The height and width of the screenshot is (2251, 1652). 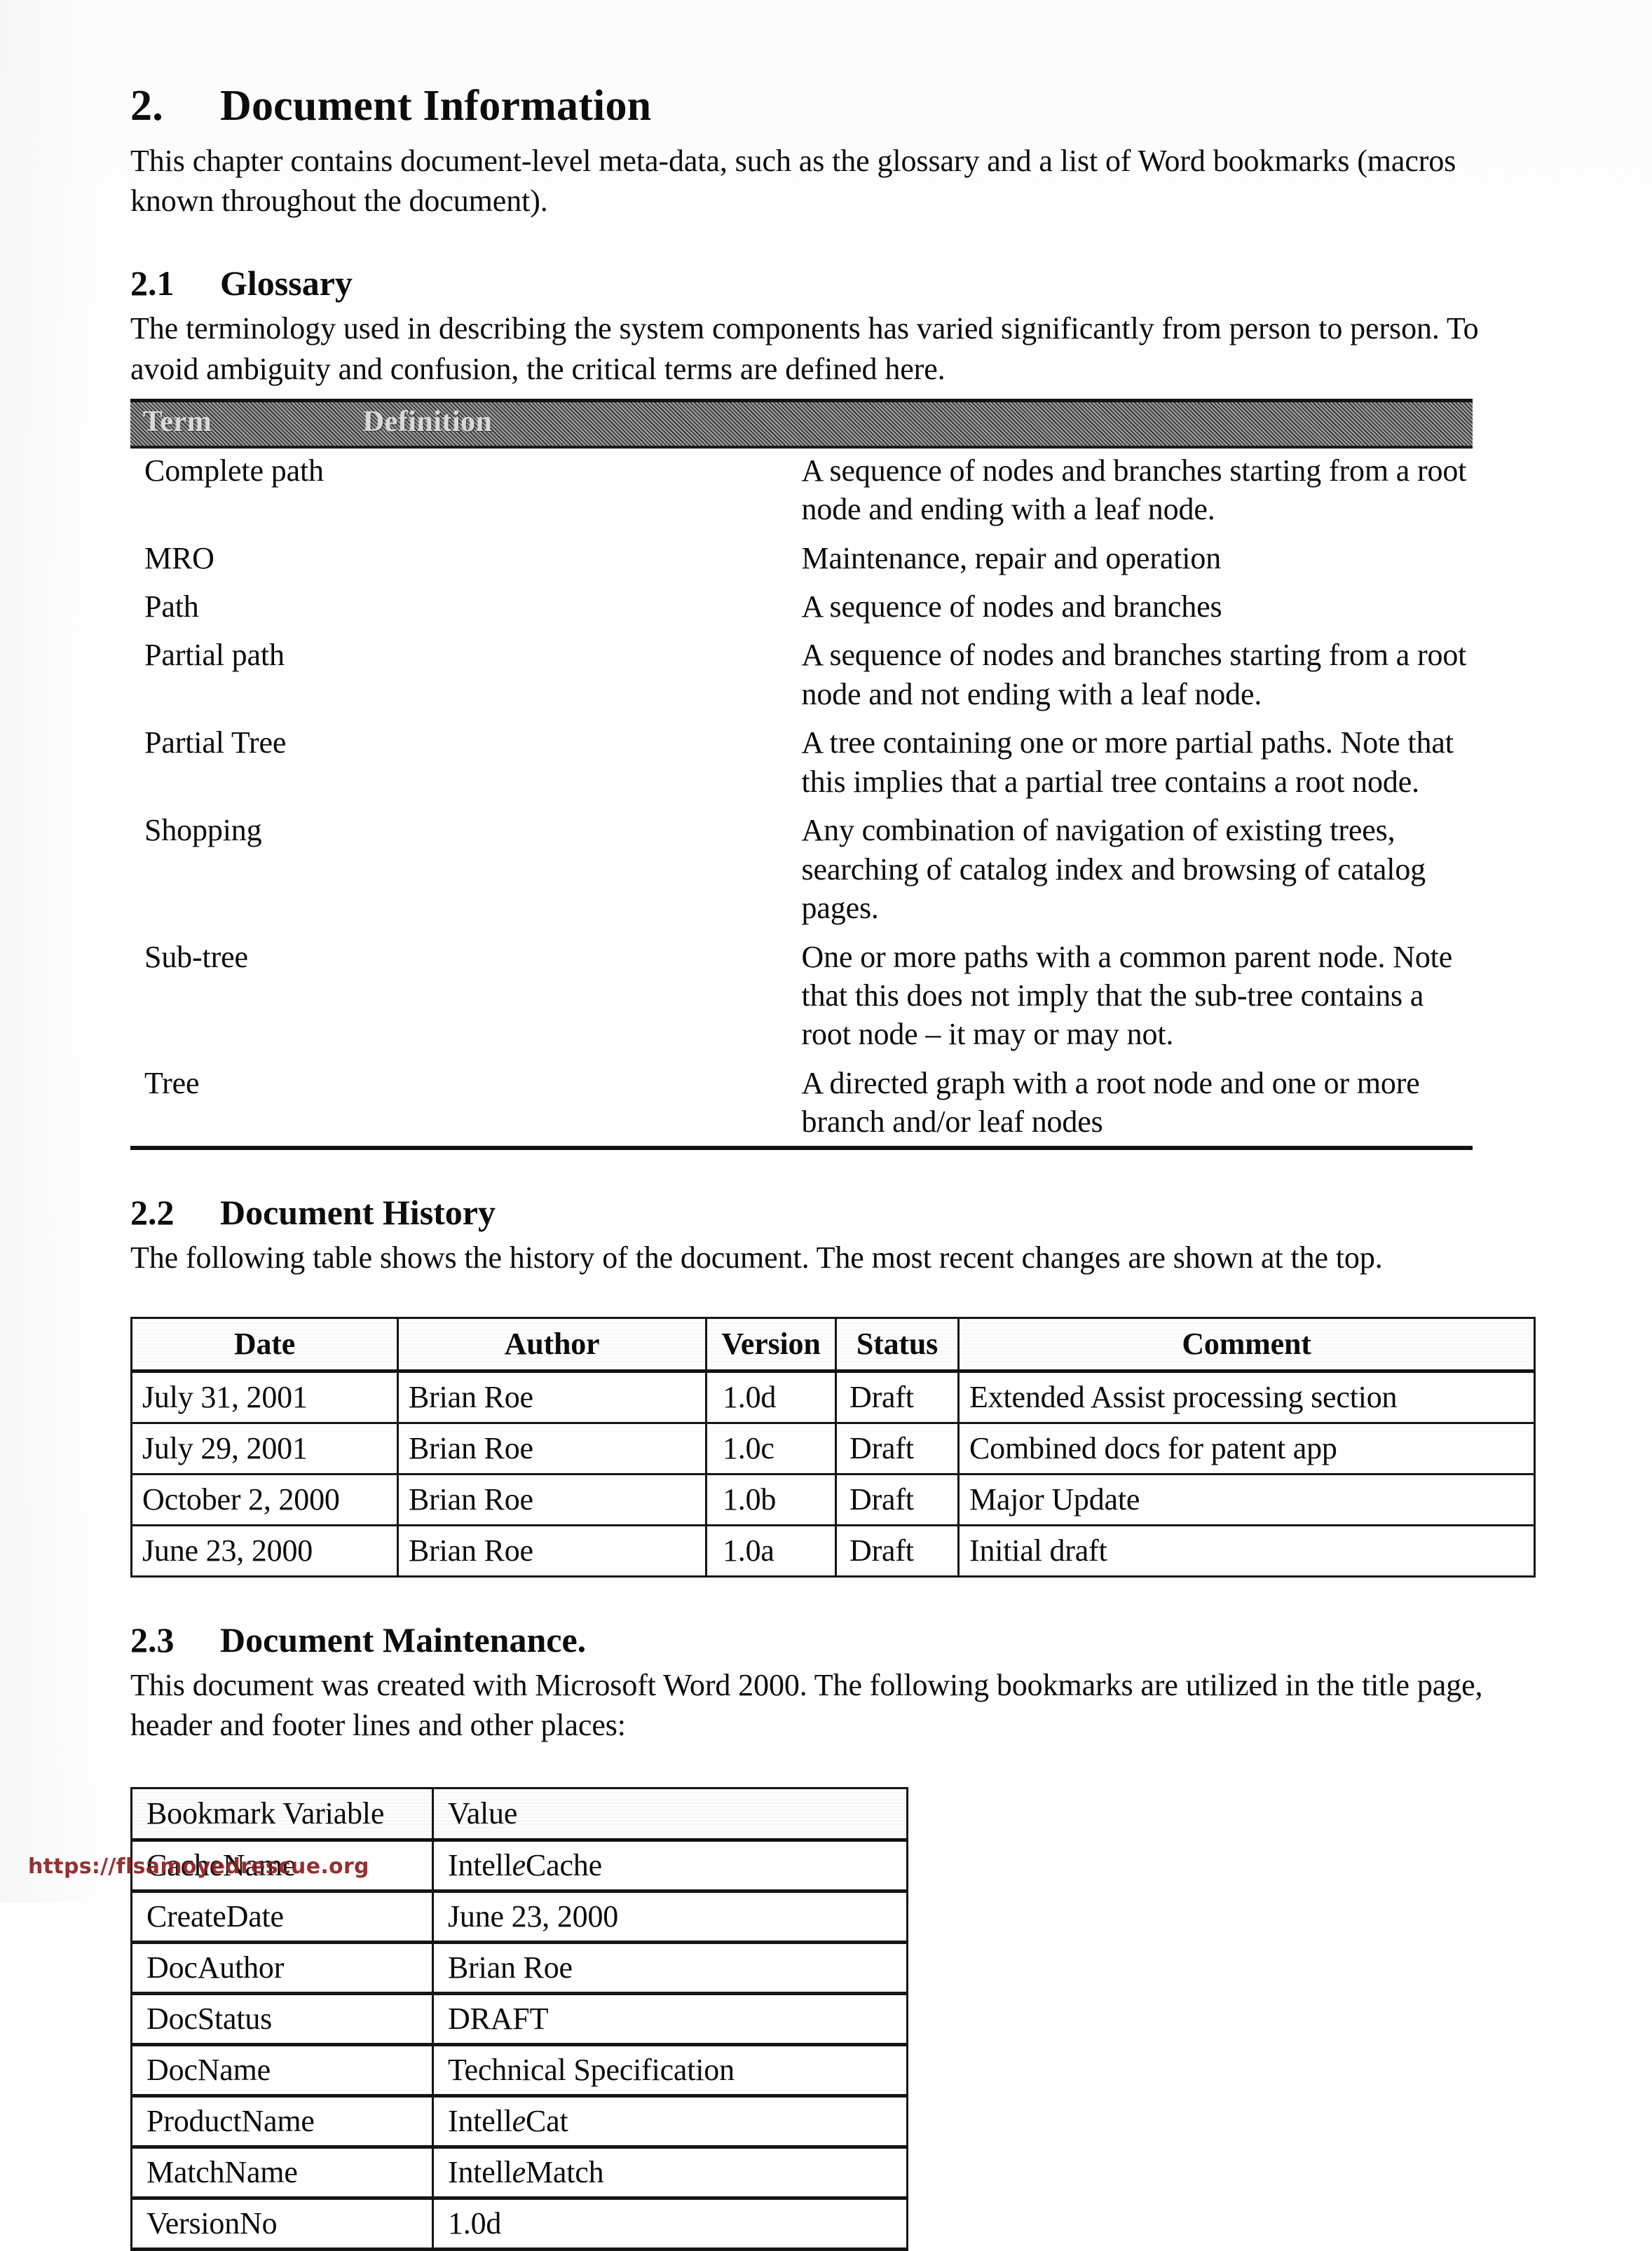 I want to click on glossary-term-cell: Partial path, so click(x=215, y=656).